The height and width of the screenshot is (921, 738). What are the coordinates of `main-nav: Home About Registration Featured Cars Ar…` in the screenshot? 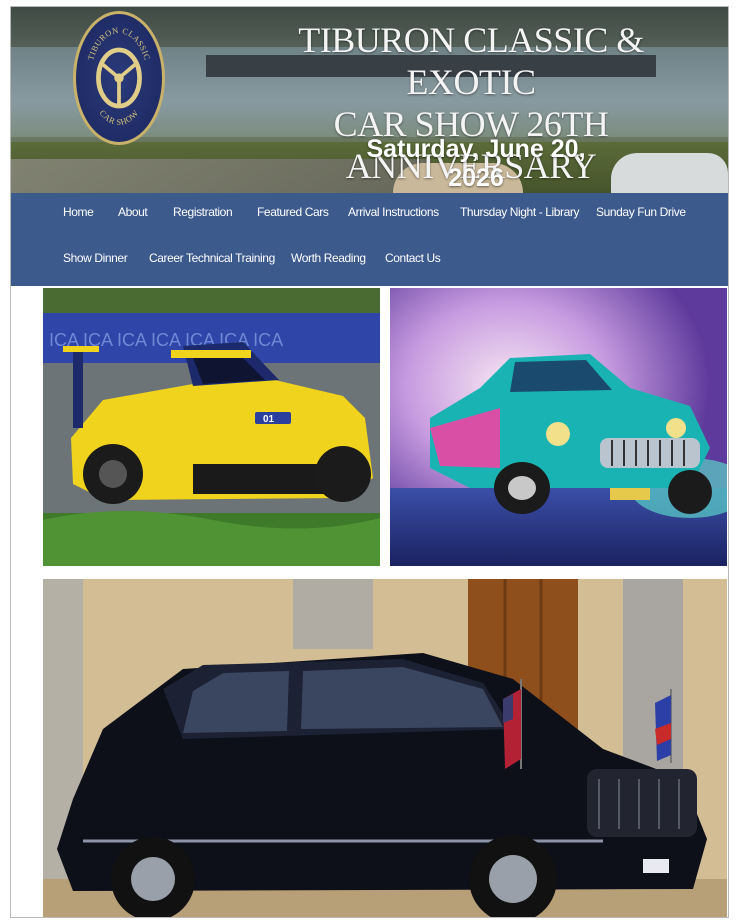 It's located at (369, 239).